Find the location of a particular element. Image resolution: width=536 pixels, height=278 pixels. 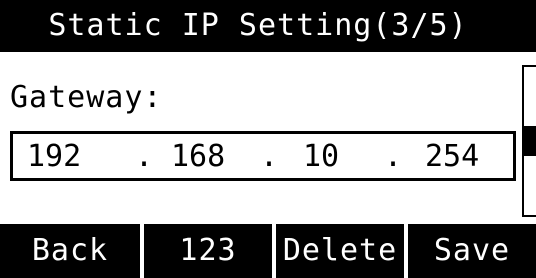

ip-octet-2: 168 is located at coordinates (198, 157).